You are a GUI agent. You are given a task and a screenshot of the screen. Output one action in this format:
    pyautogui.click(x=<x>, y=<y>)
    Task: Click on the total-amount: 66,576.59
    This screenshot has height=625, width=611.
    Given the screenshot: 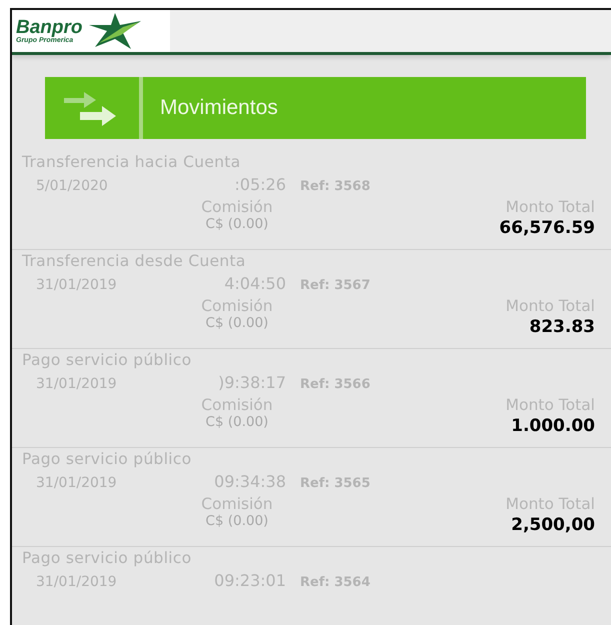 What is the action you would take?
    pyautogui.click(x=547, y=228)
    